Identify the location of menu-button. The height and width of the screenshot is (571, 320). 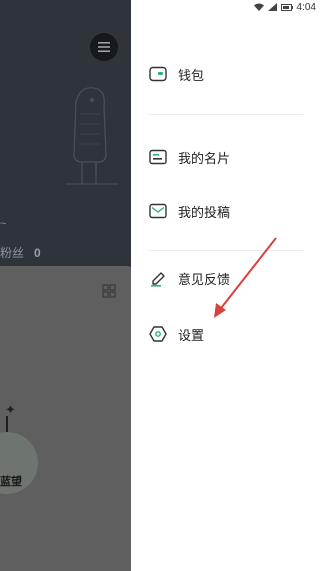
(104, 47).